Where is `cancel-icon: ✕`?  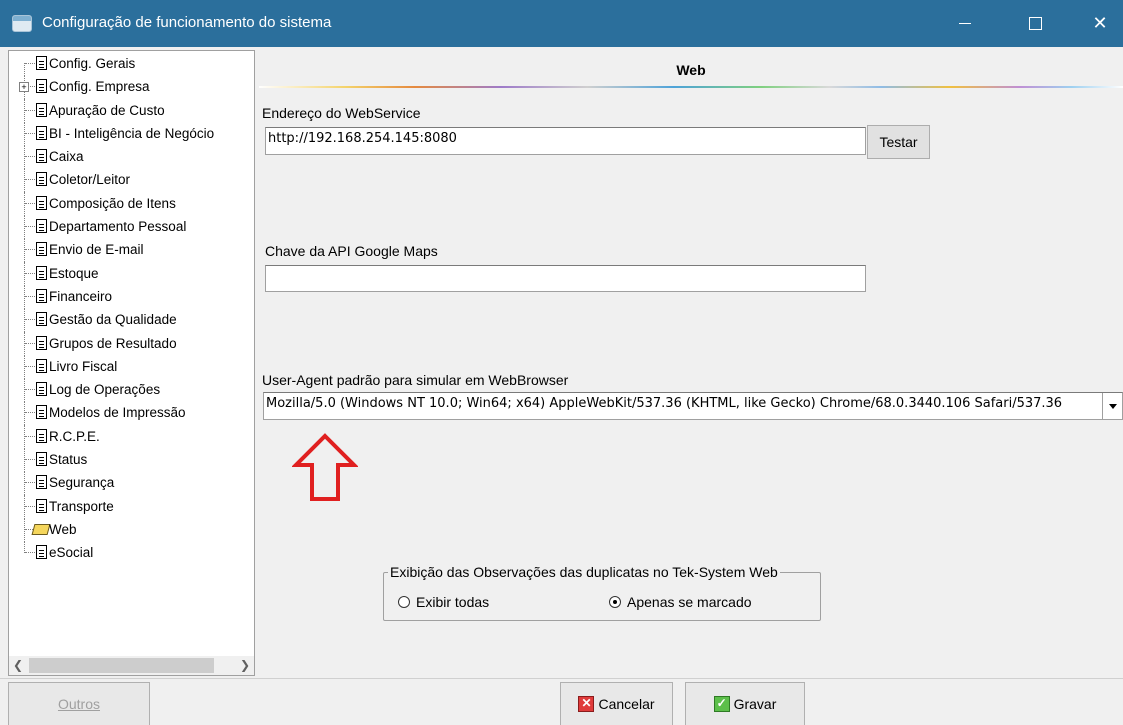 cancel-icon: ✕ is located at coordinates (586, 704).